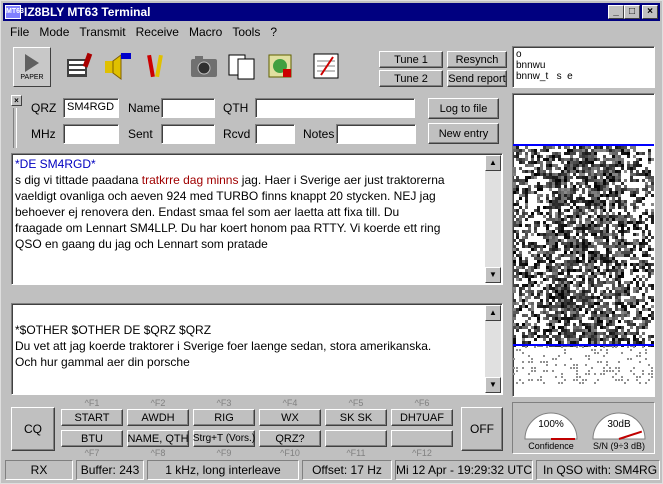 The width and height of the screenshot is (663, 484). What do you see at coordinates (493, 349) in the screenshot?
I see `tx-scrollbar: ▲ ▼` at bounding box center [493, 349].